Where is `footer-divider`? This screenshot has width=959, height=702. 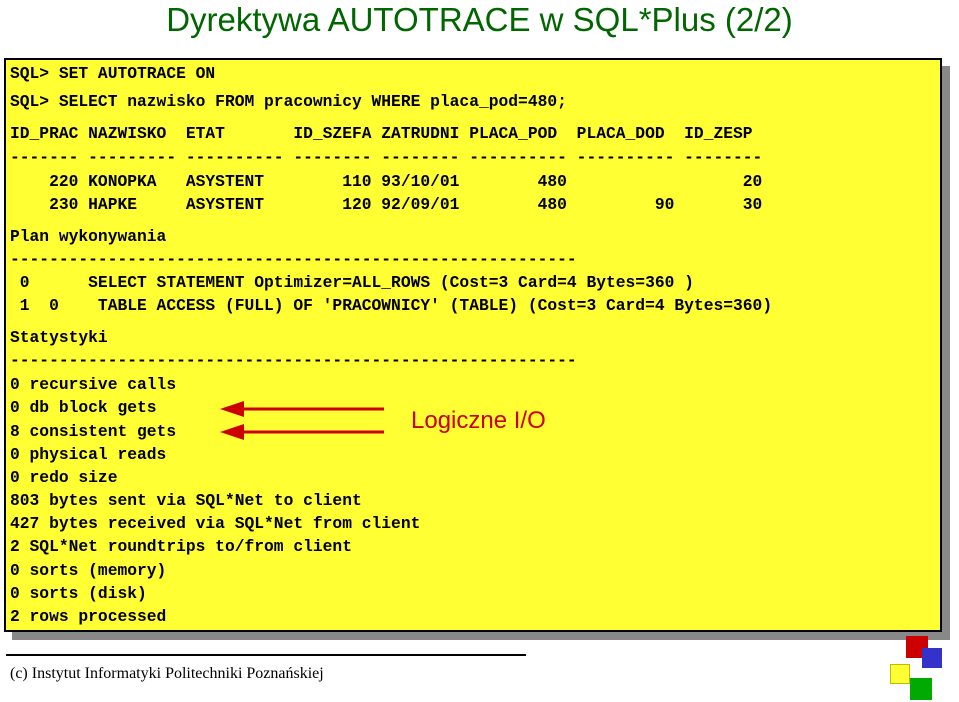 footer-divider is located at coordinates (266, 655).